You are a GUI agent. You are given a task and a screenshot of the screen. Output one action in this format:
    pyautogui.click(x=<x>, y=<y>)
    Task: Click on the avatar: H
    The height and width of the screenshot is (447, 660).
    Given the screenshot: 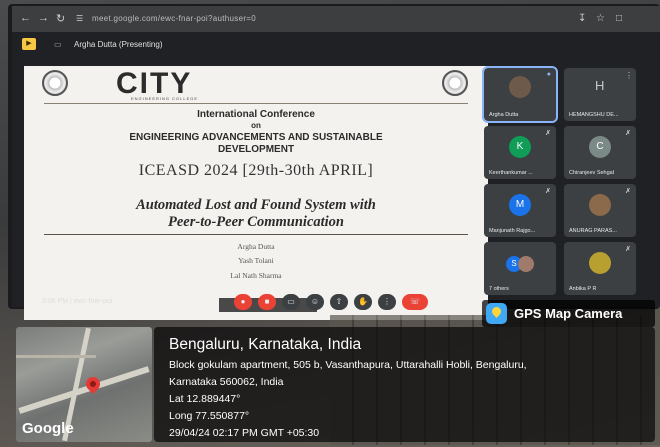 What is the action you would take?
    pyautogui.click(x=600, y=85)
    